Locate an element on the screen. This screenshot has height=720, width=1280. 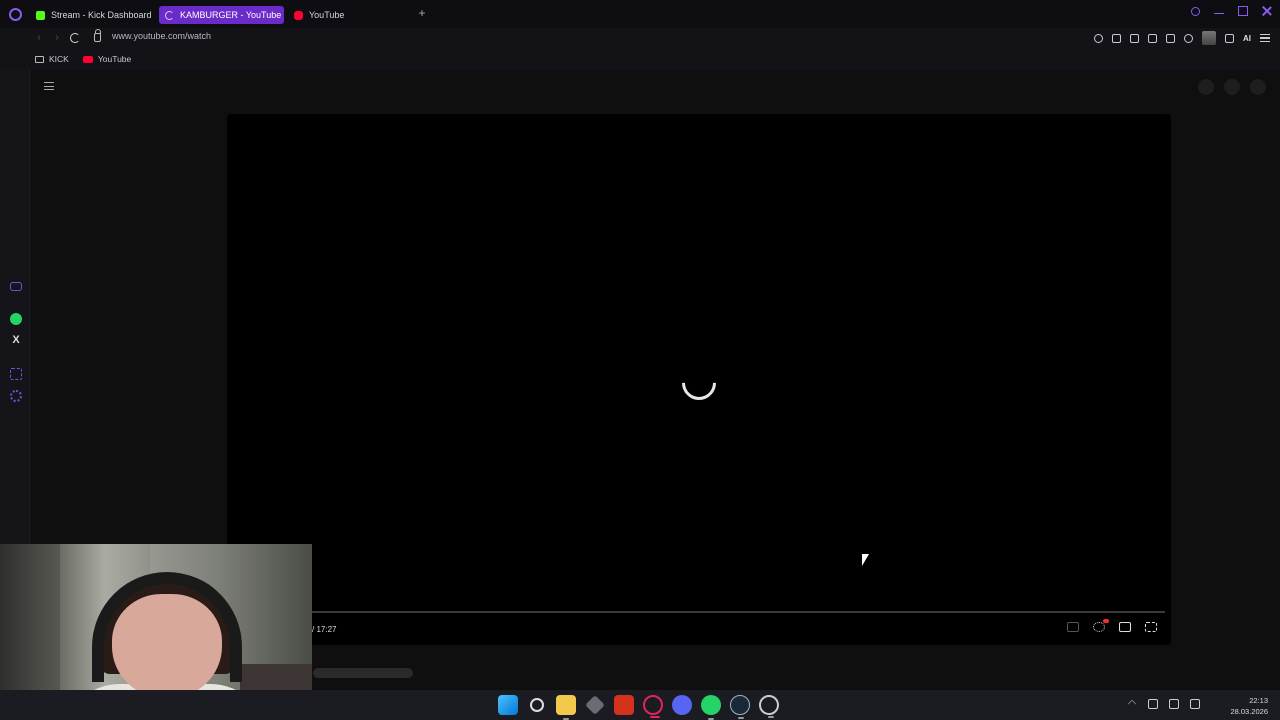
discord-icon is located at coordinates (682, 705).